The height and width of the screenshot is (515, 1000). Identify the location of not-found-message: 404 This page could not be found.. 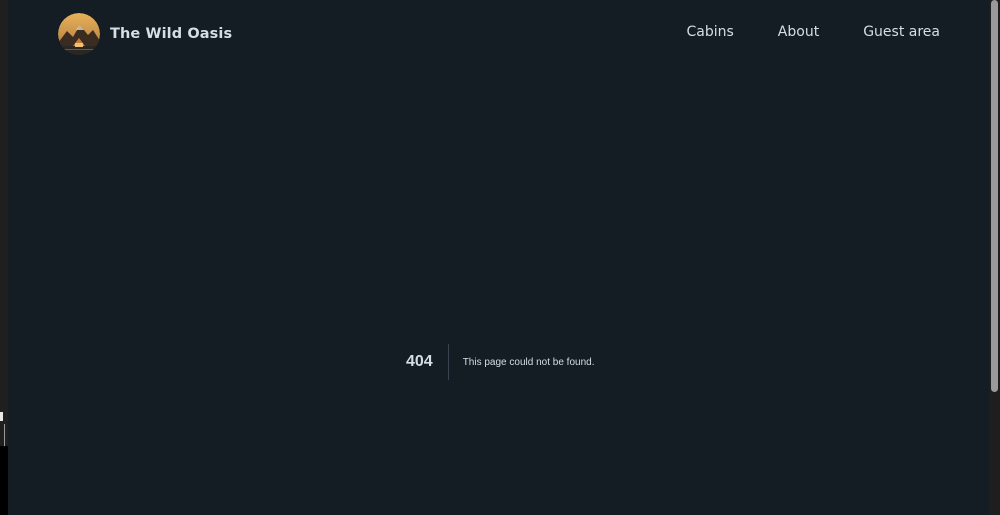
(496, 362).